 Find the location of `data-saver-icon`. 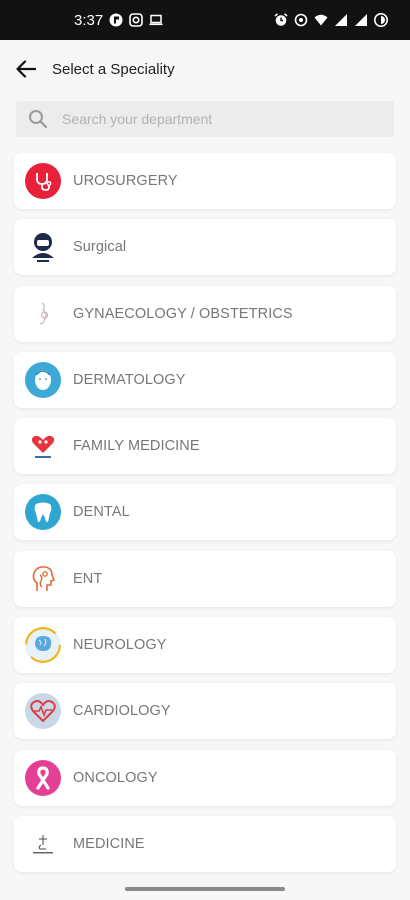

data-saver-icon is located at coordinates (301, 20).